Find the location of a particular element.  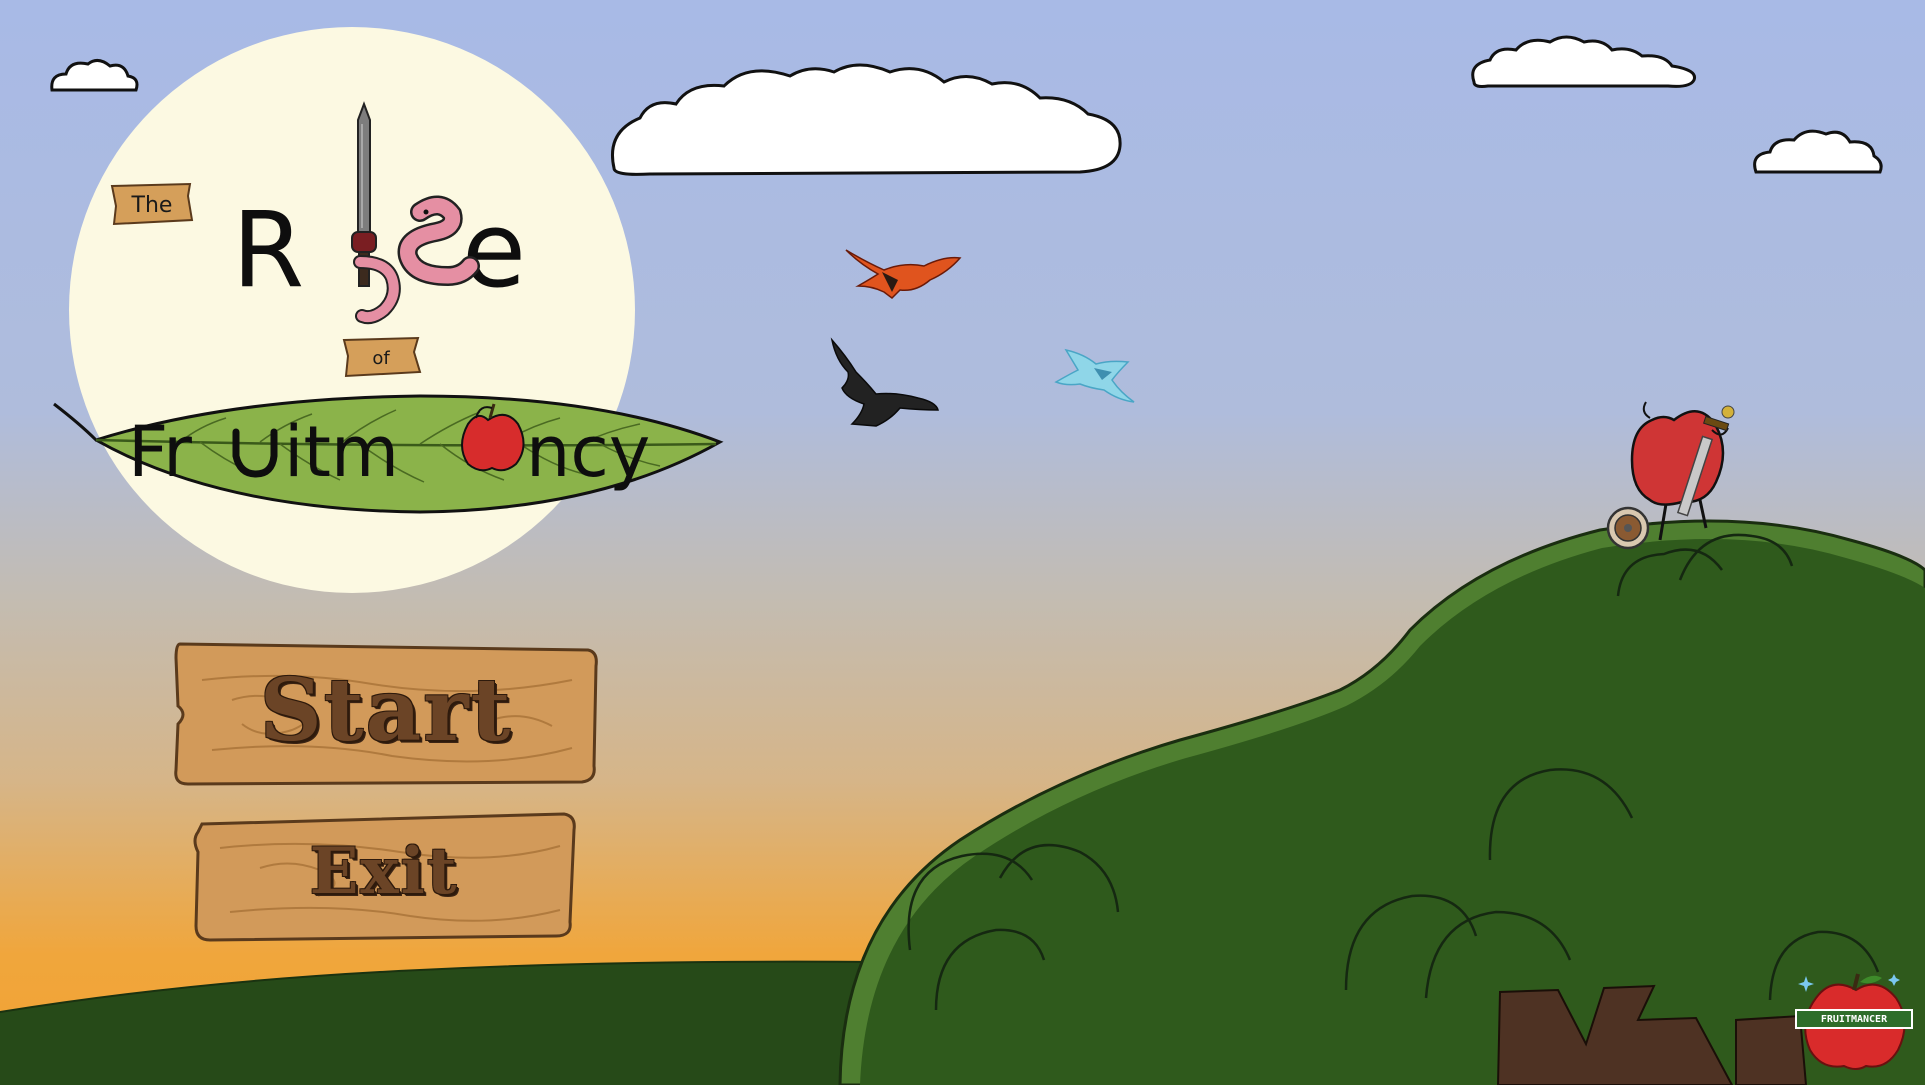

the-plank: The is located at coordinates (152, 204).